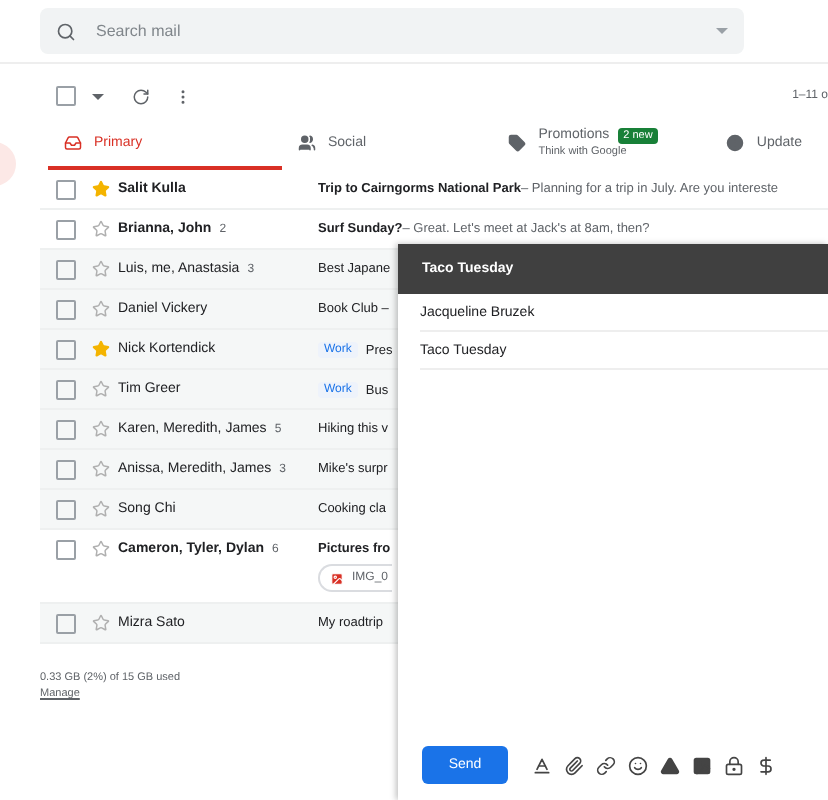  I want to click on text-format-icon, so click(542, 765).